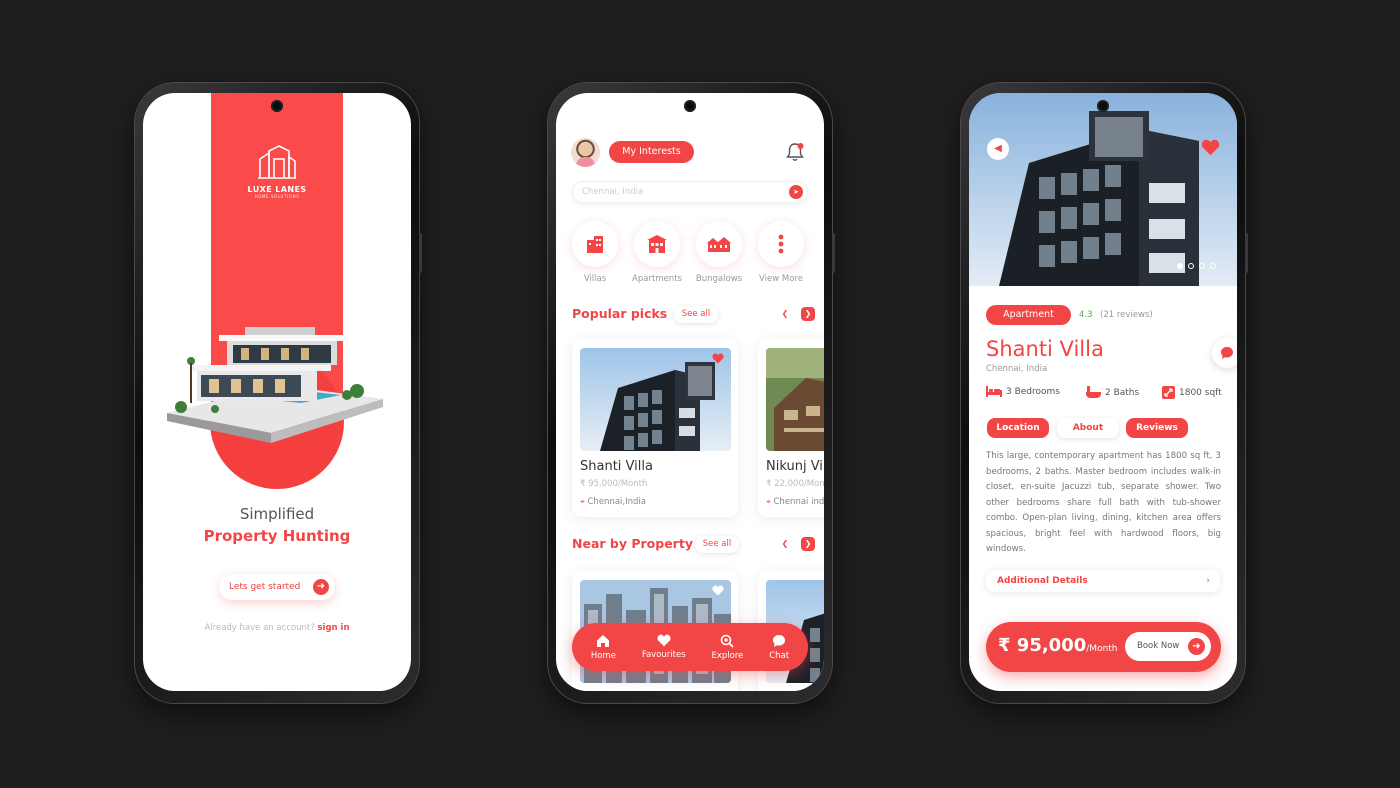  What do you see at coordinates (1033, 391) in the screenshot?
I see `feature-label: 3 Bedrooms` at bounding box center [1033, 391].